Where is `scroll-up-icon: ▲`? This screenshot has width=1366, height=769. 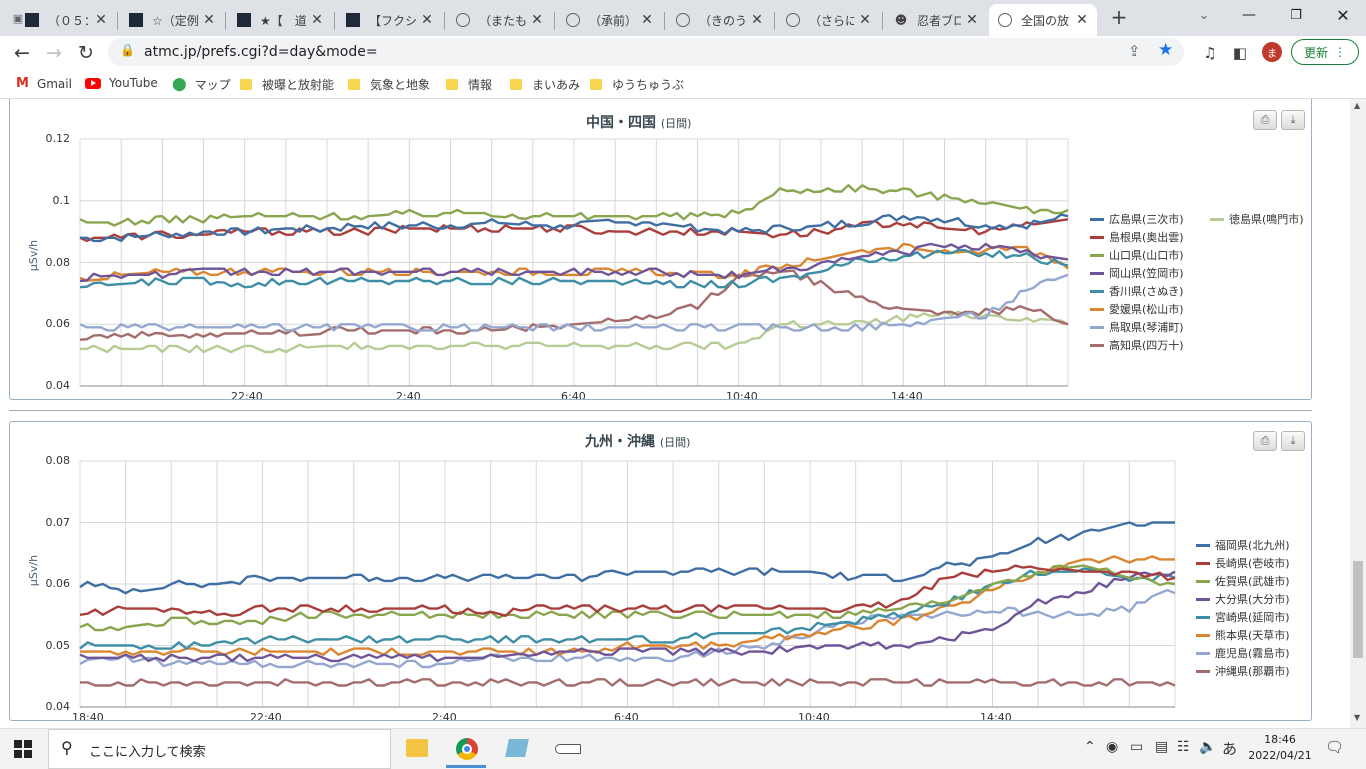 scroll-up-icon: ▲ is located at coordinates (1357, 105).